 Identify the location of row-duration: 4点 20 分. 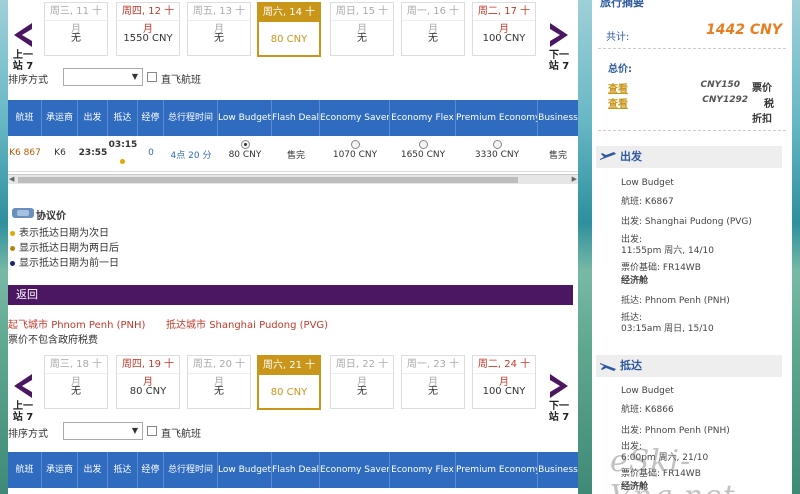
(191, 156).